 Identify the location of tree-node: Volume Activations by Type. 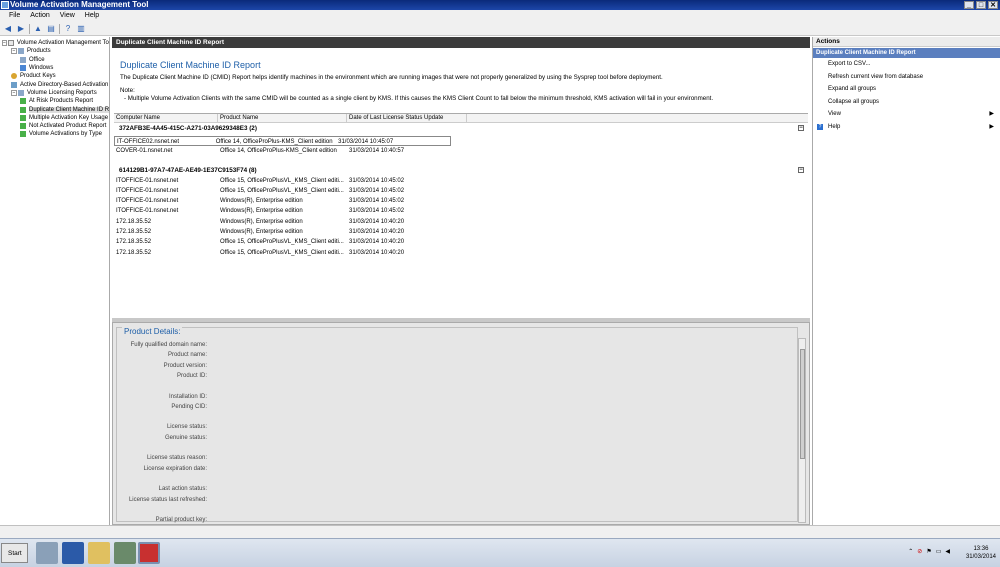
(54, 134).